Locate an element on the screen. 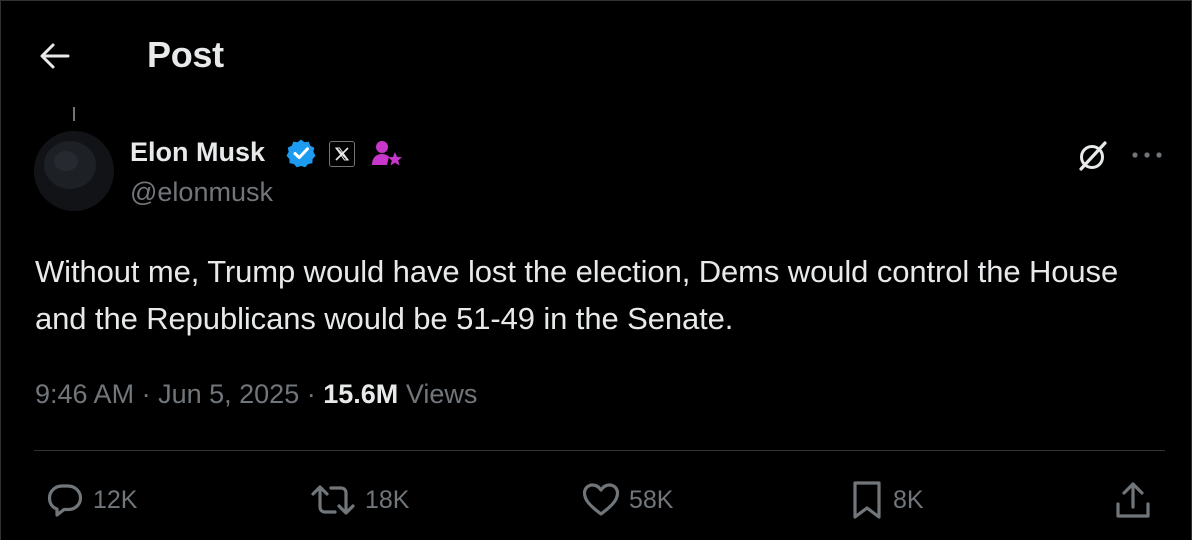 This screenshot has height=540, width=1192. author-name: Elon Musk is located at coordinates (197, 152).